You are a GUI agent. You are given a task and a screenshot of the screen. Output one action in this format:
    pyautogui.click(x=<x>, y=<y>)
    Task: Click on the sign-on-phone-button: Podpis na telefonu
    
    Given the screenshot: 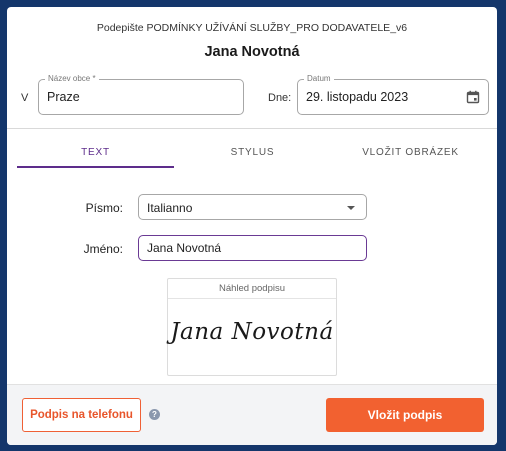 What is the action you would take?
    pyautogui.click(x=81, y=415)
    